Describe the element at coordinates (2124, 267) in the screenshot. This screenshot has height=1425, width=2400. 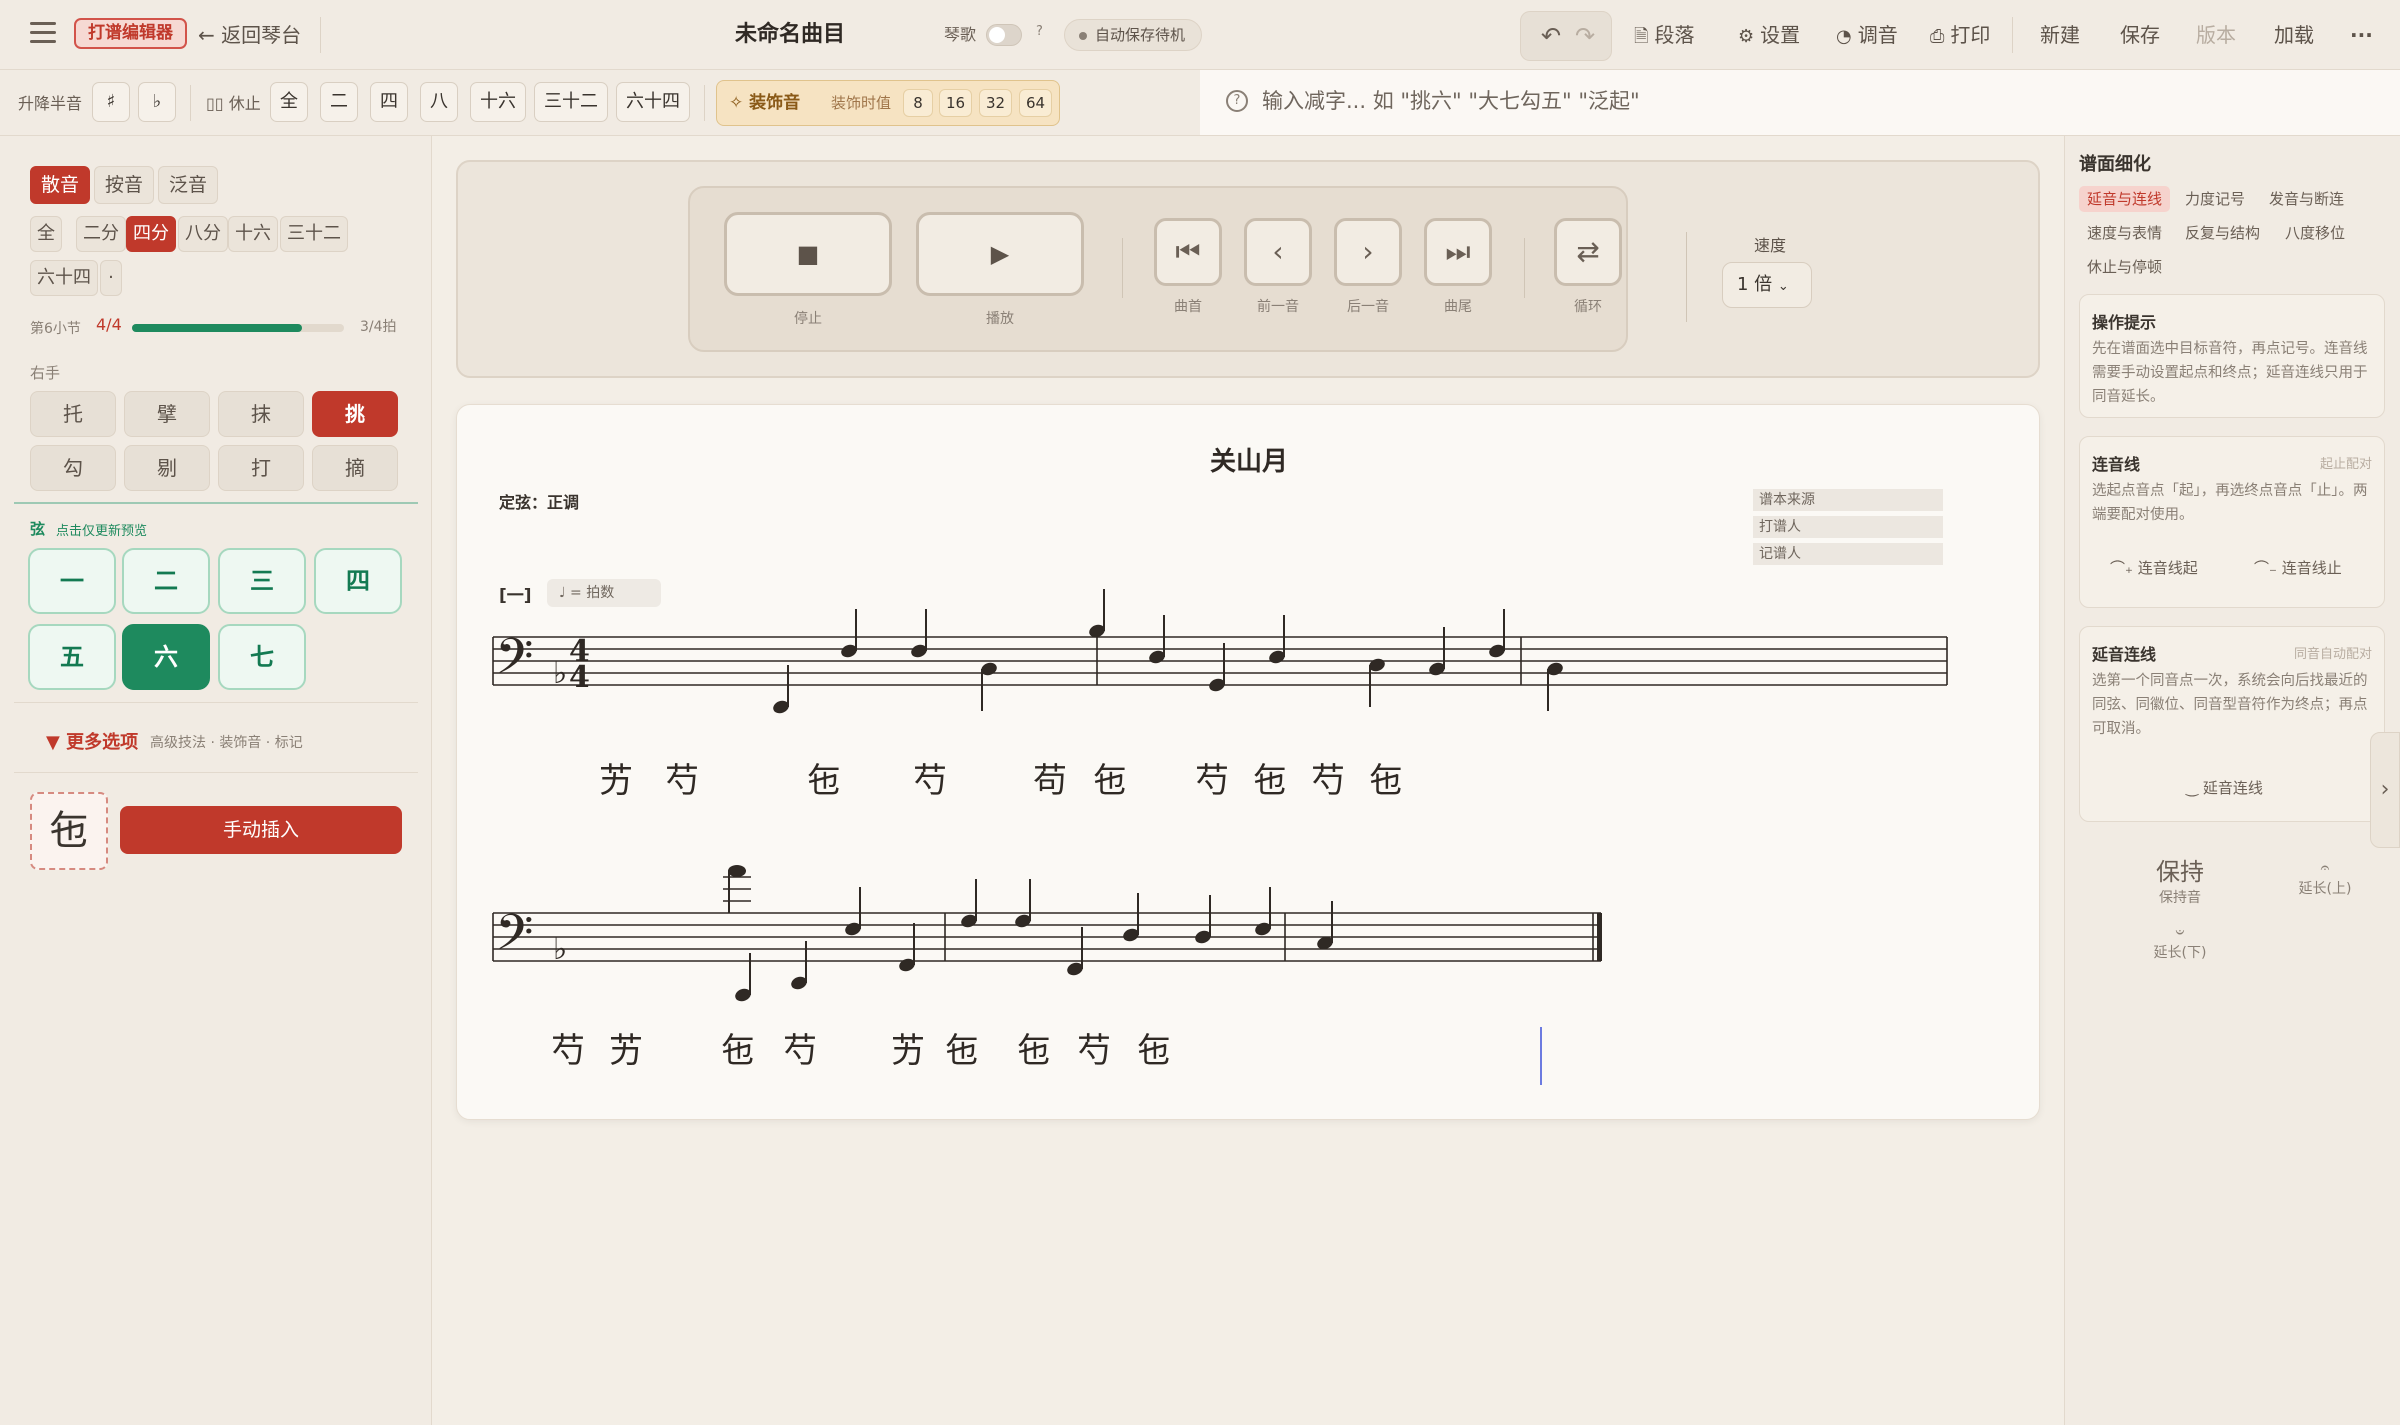
I see `tab-rests-pauses: 休止与停顿` at that location.